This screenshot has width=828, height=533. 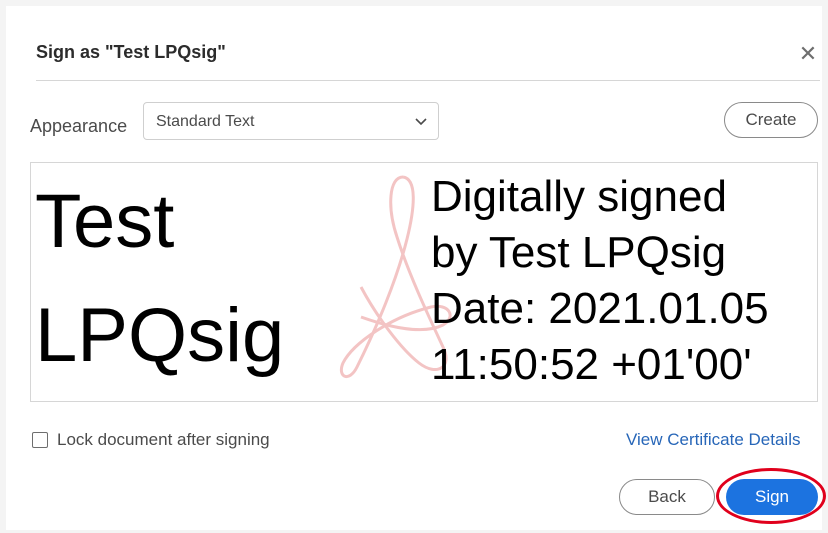 What do you see at coordinates (428, 80) in the screenshot?
I see `title-divider` at bounding box center [428, 80].